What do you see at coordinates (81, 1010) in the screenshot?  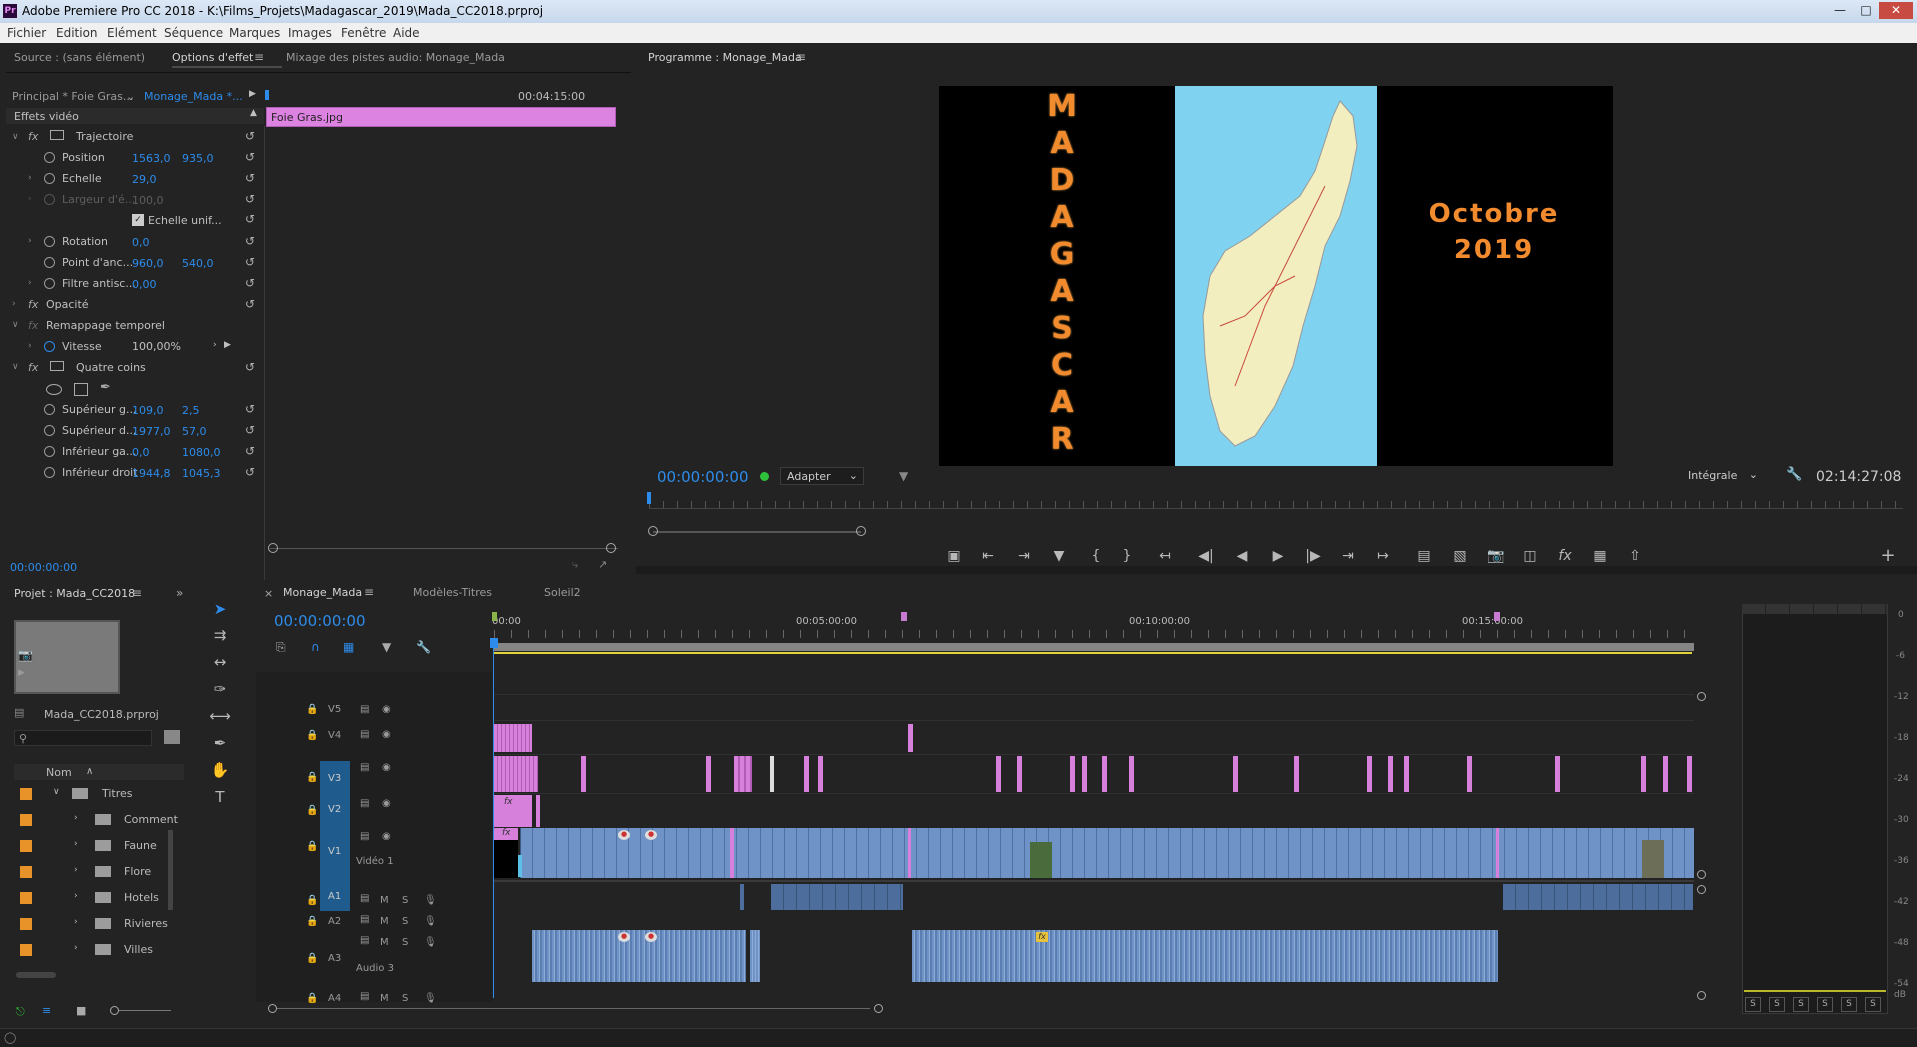 I see `icon-view-icon: ■` at bounding box center [81, 1010].